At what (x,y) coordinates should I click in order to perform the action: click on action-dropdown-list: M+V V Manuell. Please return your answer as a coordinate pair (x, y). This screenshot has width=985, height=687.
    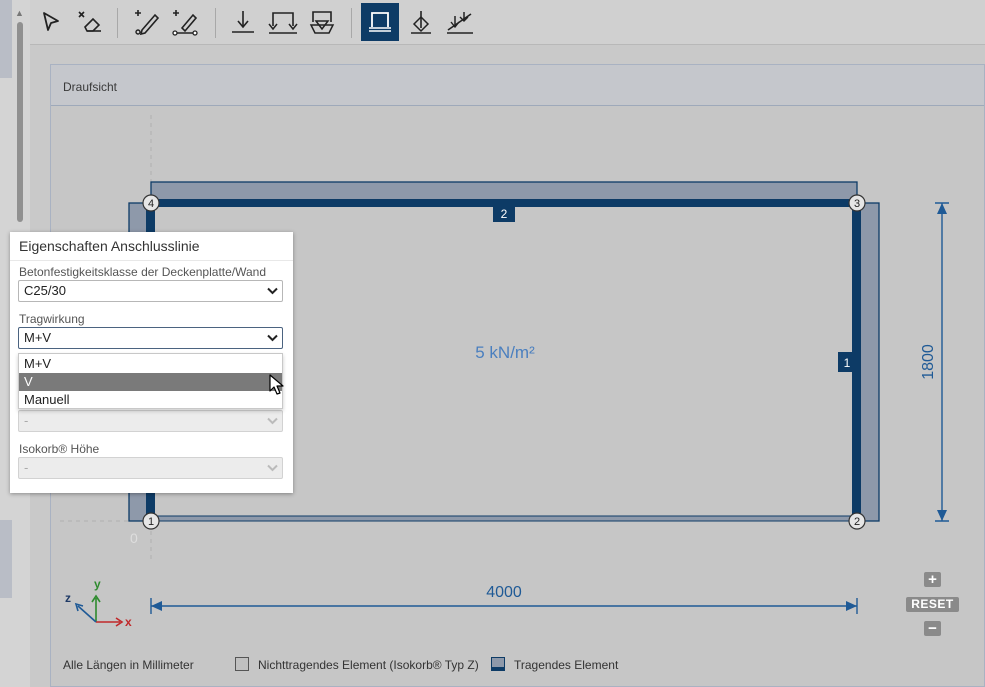
    Looking at the image, I should click on (150, 381).